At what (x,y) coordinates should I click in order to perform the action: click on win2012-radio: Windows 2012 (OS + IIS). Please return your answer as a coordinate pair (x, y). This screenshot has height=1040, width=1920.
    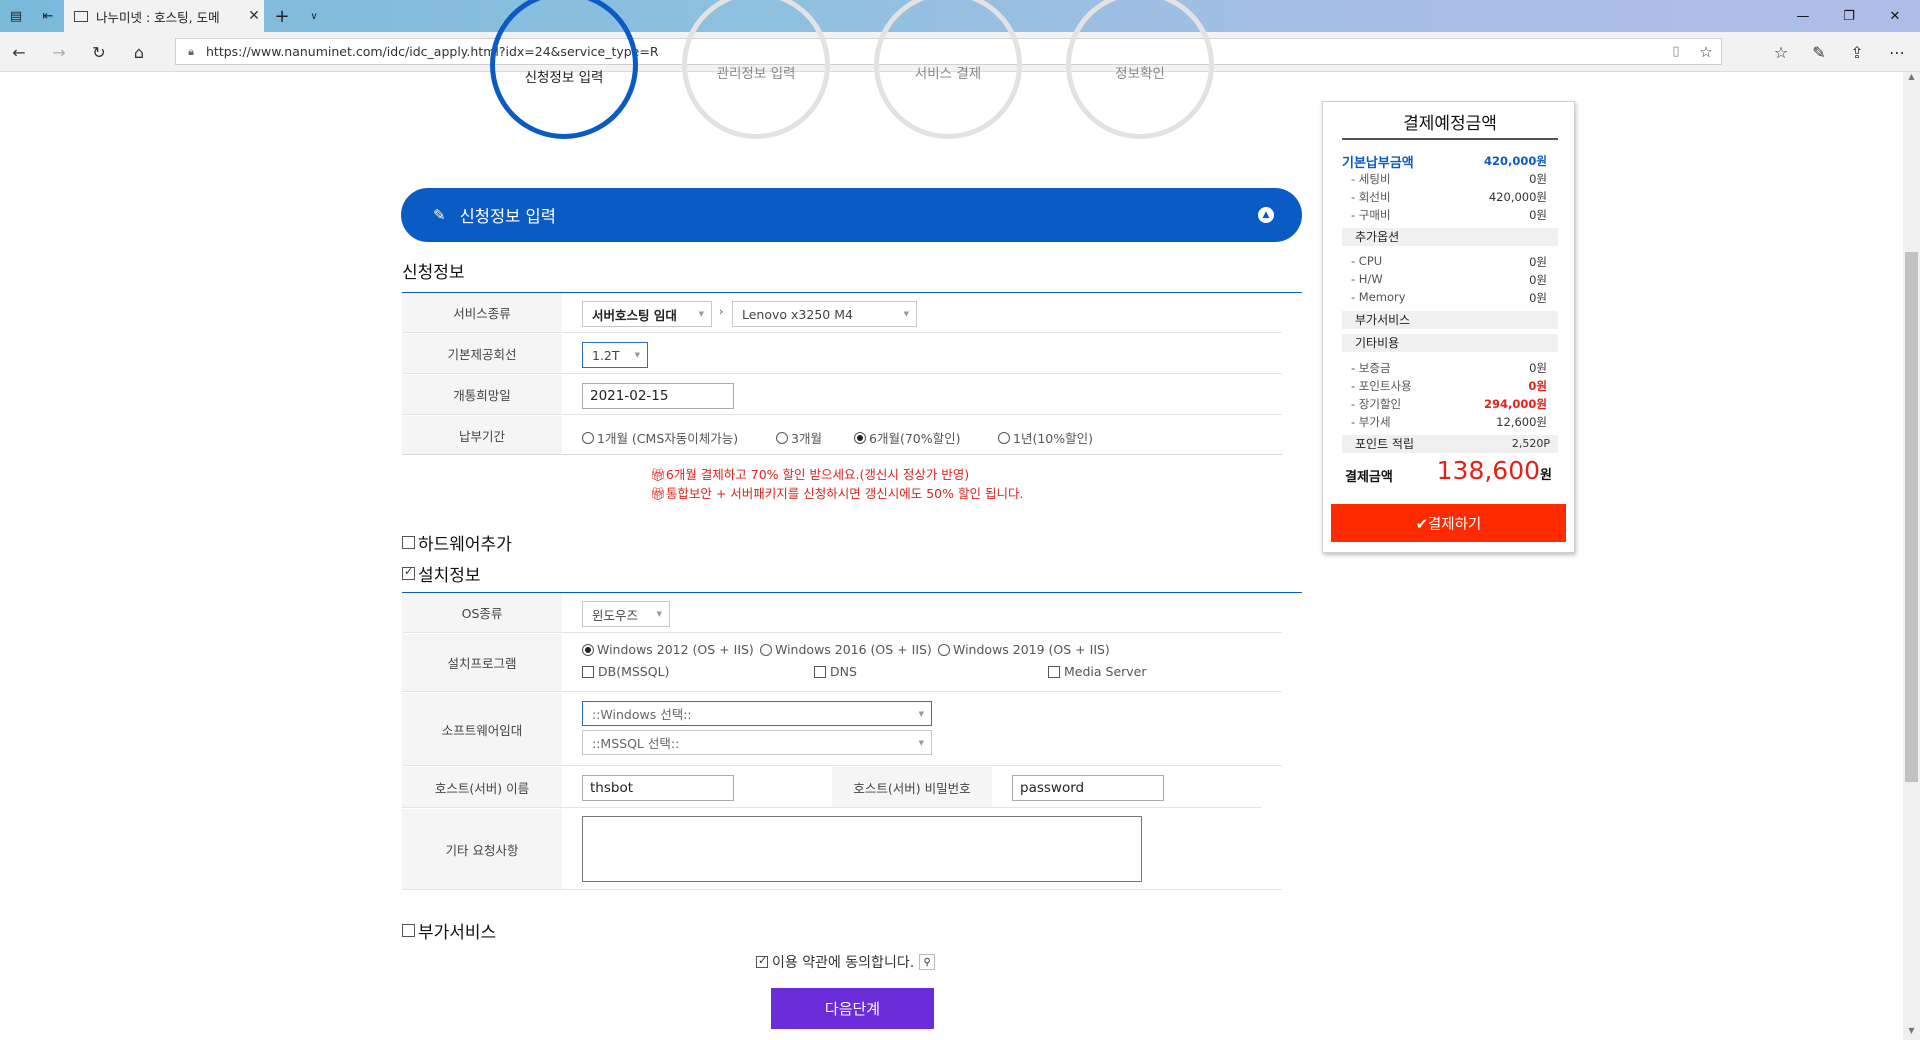
    Looking at the image, I should click on (668, 649).